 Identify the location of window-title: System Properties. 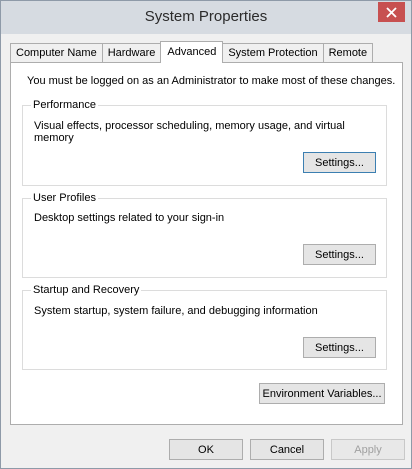
(206, 16).